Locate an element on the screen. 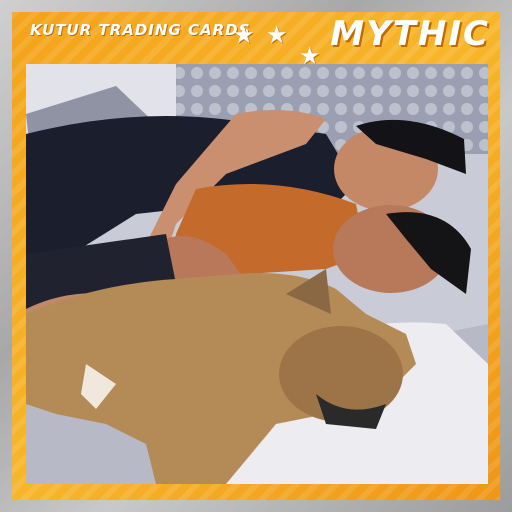 The width and height of the screenshot is (512, 512). brand-label: KUTUR TRADING CARDS is located at coordinates (140, 30).